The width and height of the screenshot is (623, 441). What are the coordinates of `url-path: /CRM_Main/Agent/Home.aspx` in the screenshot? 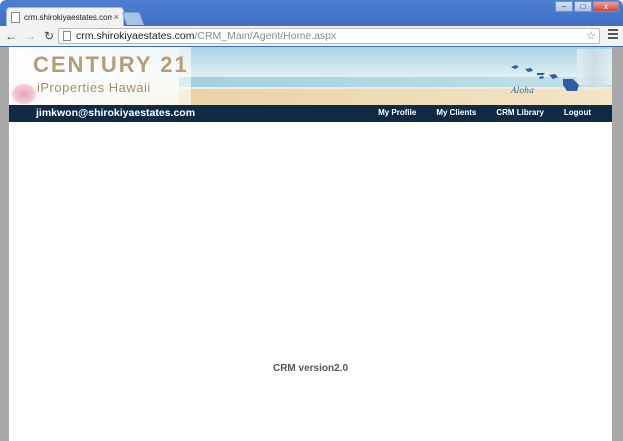 It's located at (265, 36).